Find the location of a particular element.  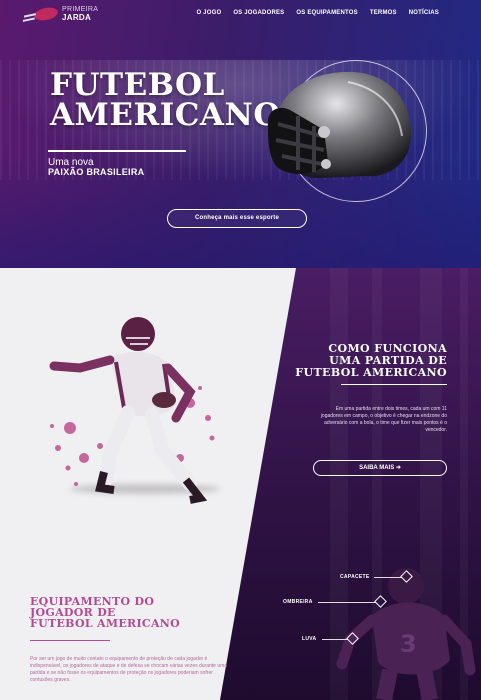

football-helmet-icon is located at coordinates (339, 124).